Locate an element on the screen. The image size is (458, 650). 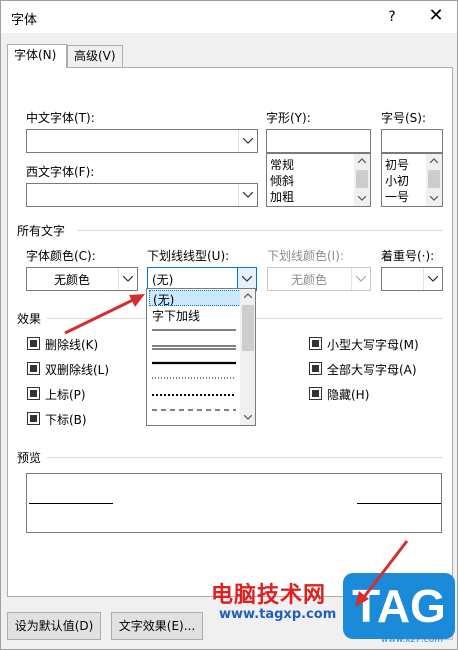
dropdown-option-single is located at coordinates (195, 331).